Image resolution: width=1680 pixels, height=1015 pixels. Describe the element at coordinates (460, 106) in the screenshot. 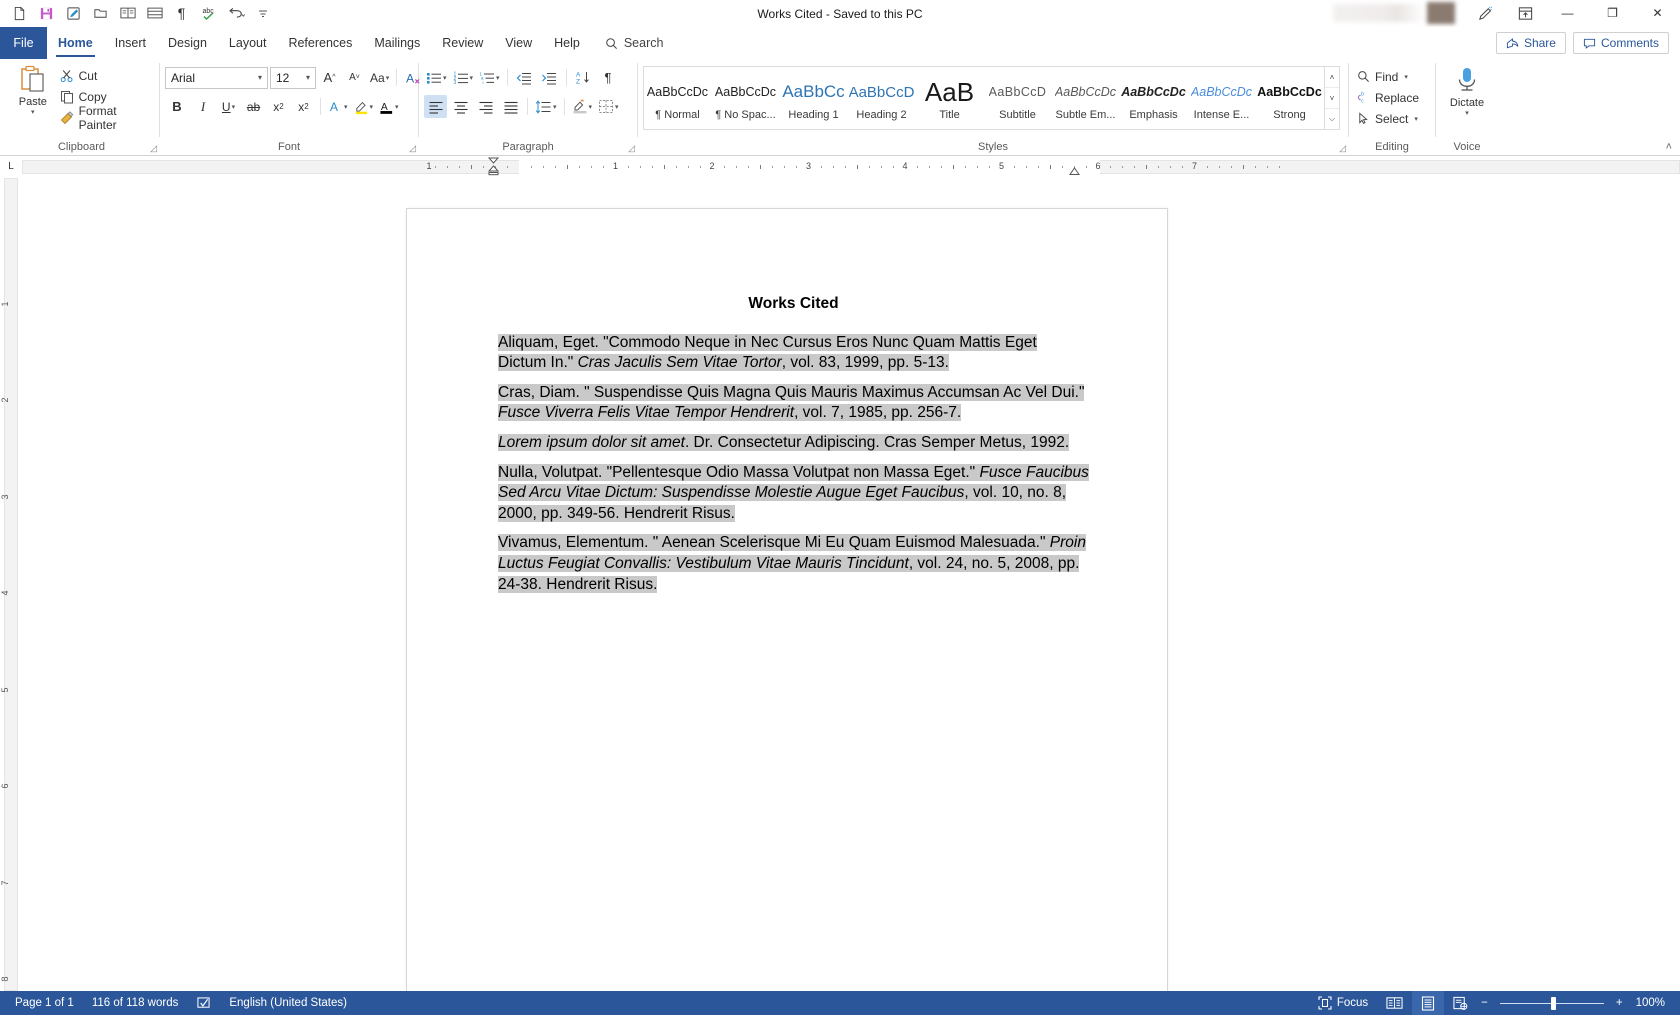

I see `align-center-button` at that location.